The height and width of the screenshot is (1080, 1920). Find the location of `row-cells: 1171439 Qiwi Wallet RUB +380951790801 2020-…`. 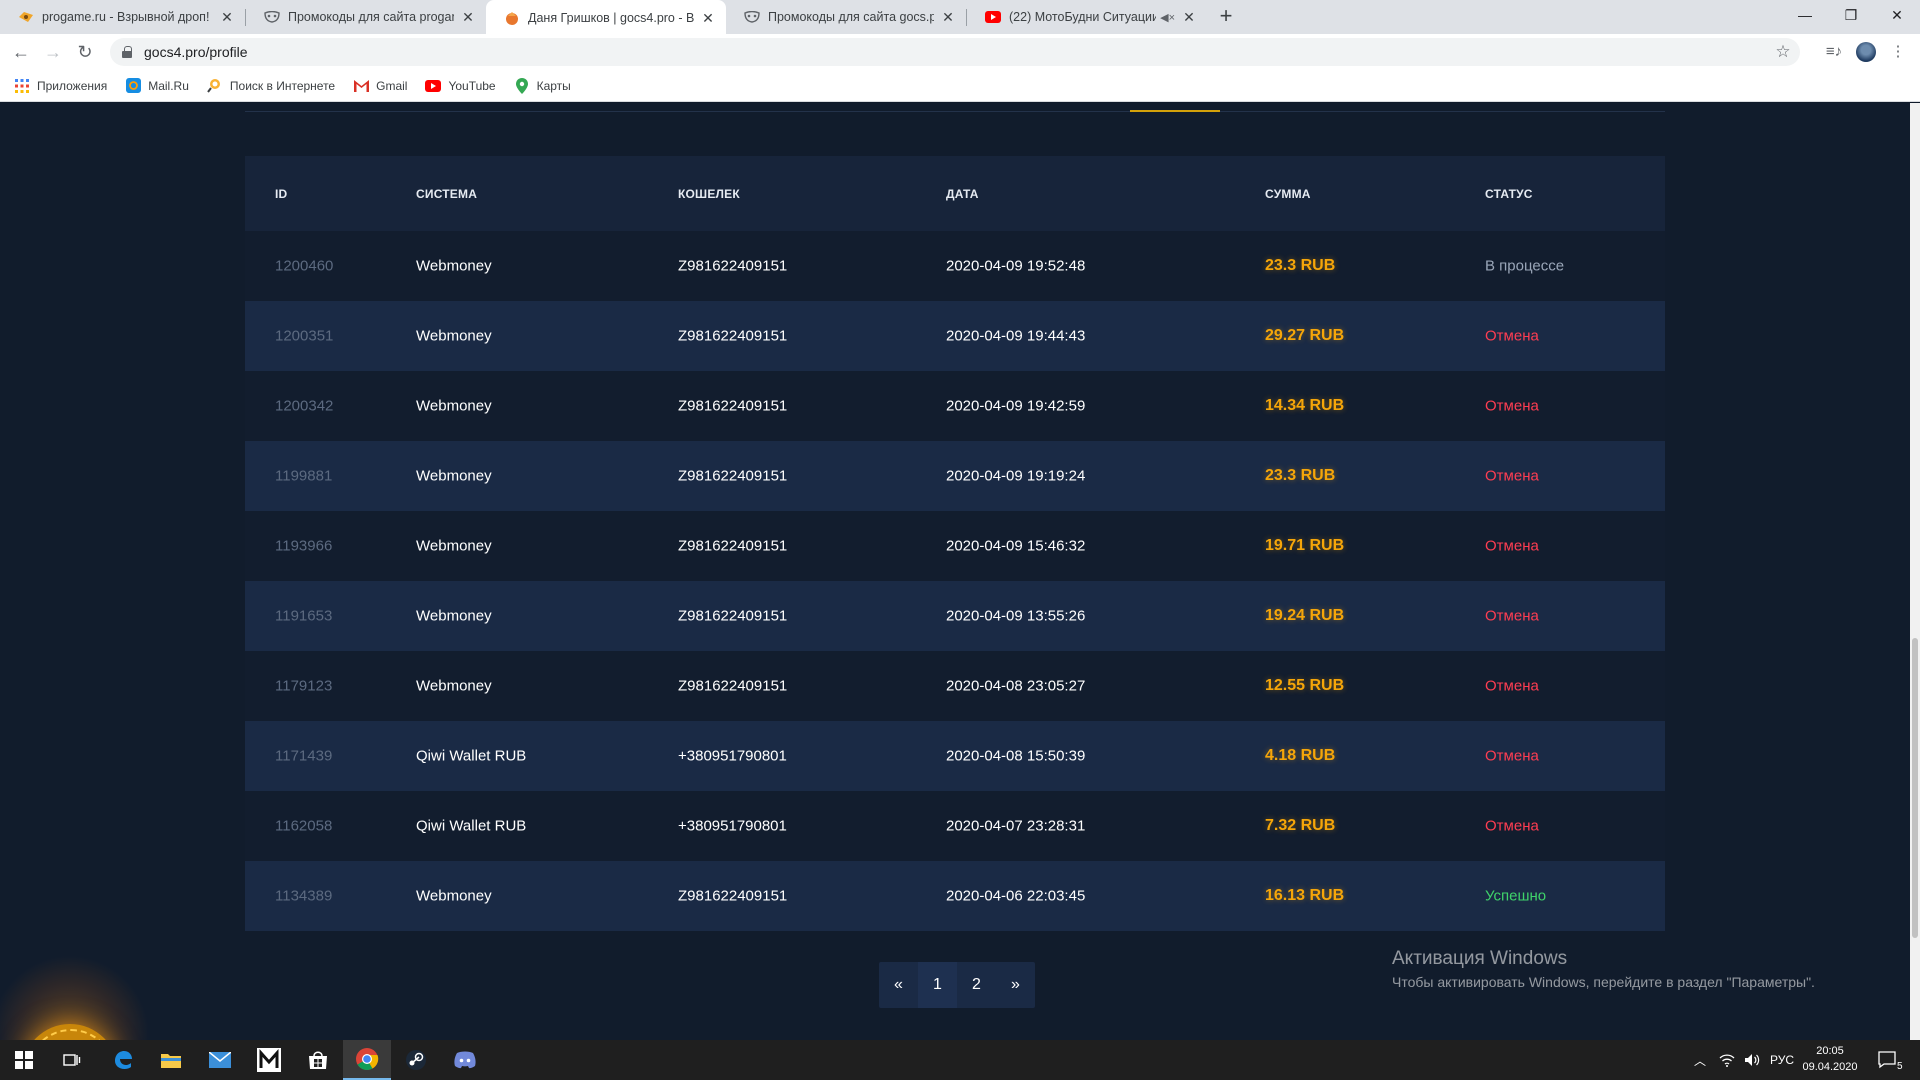

row-cells: 1171439 Qiwi Wallet RUB +380951790801 2020-… is located at coordinates (955, 756).